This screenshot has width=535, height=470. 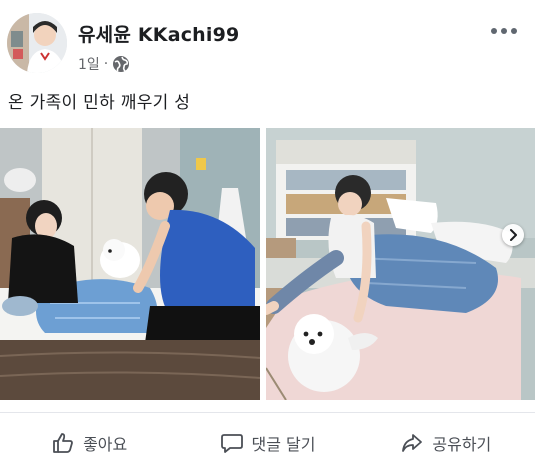 What do you see at coordinates (267, 412) in the screenshot?
I see `actions-divider` at bounding box center [267, 412].